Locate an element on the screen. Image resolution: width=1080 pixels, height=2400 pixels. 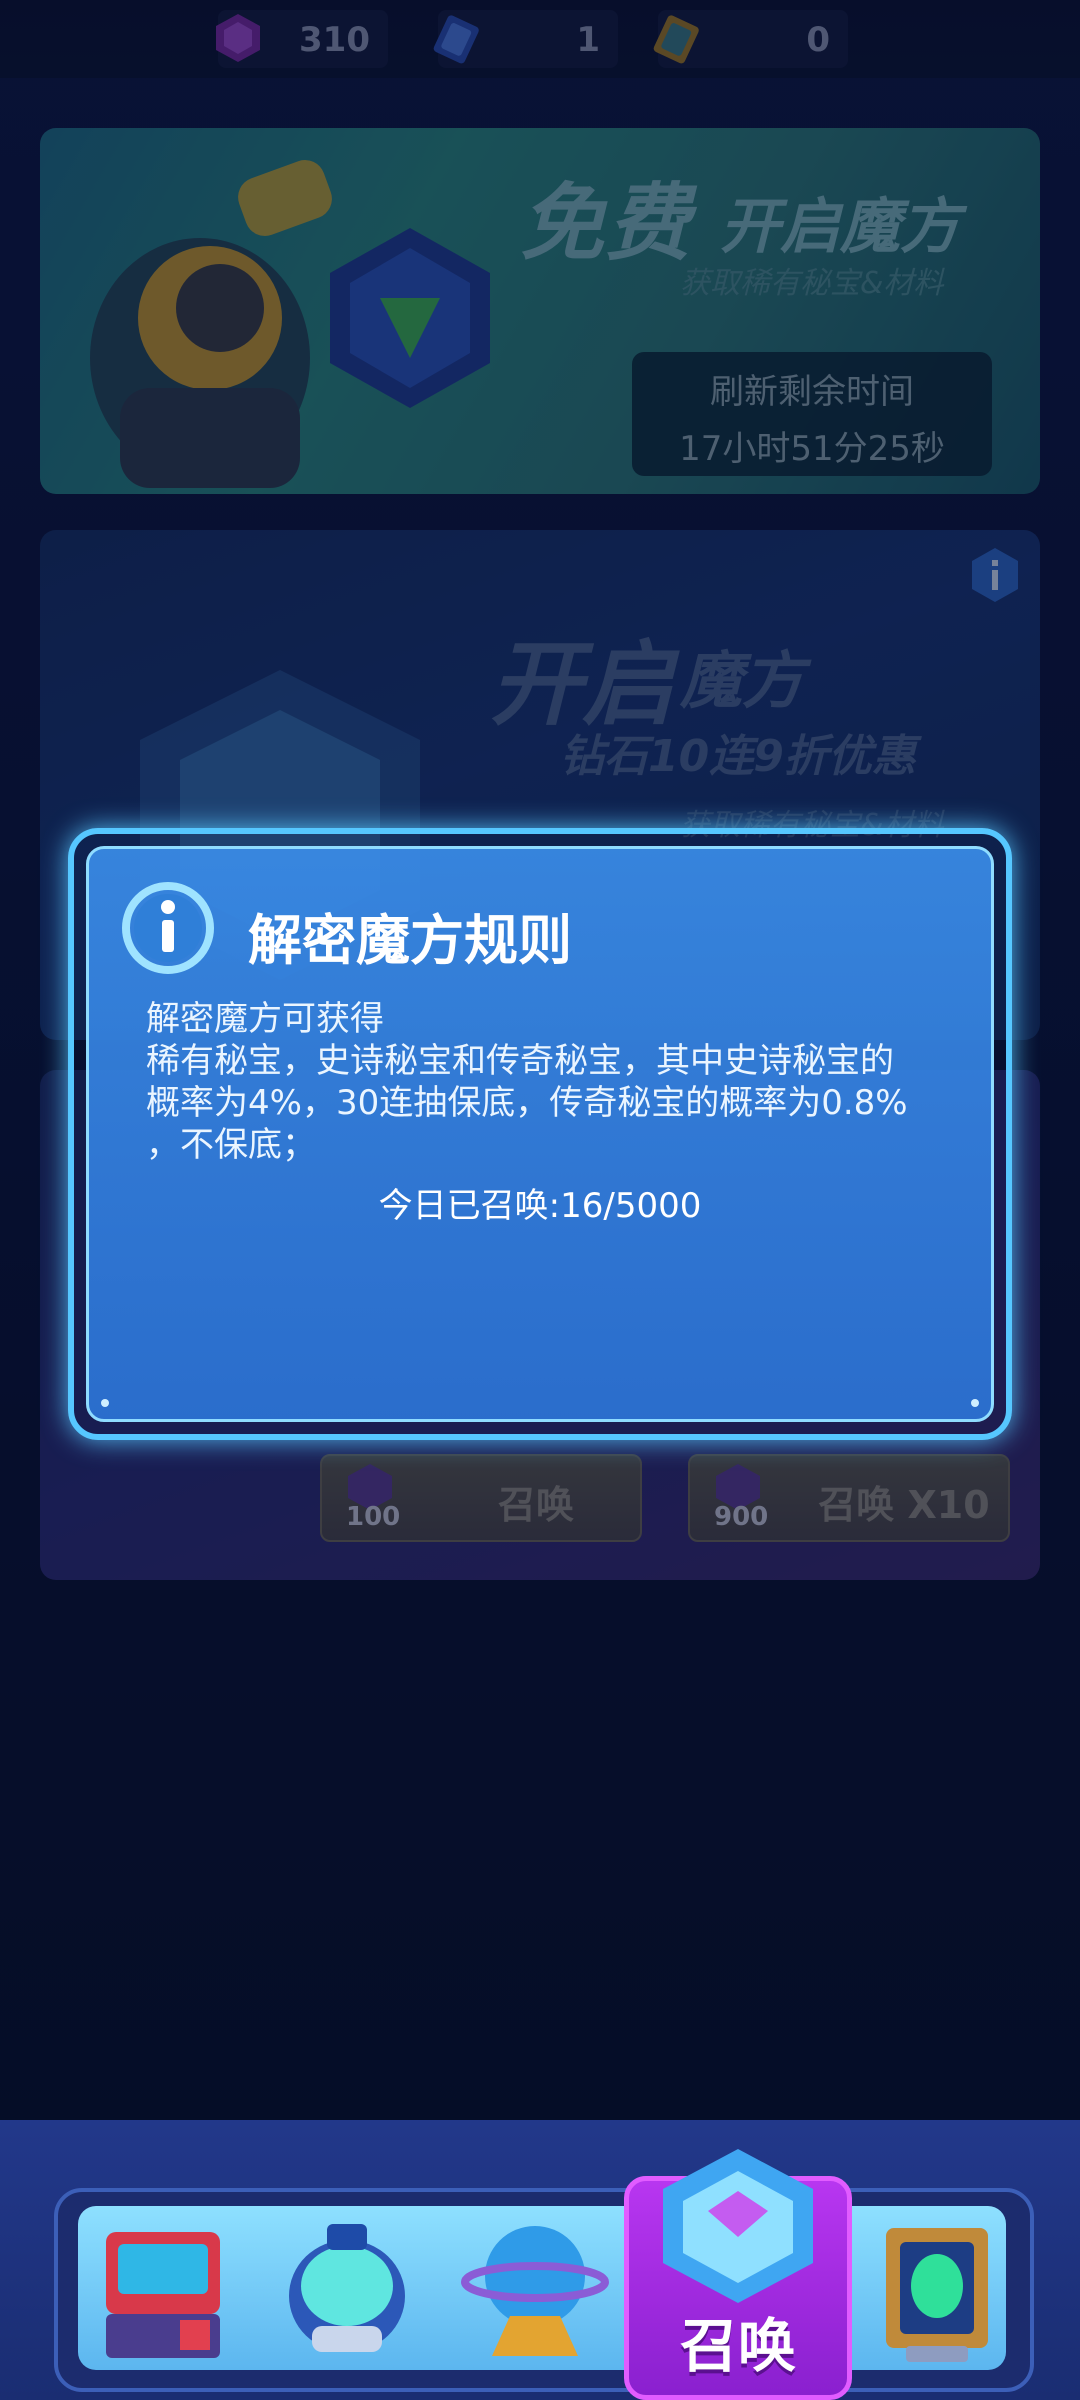
nav-item-planet is located at coordinates (535, 2288).